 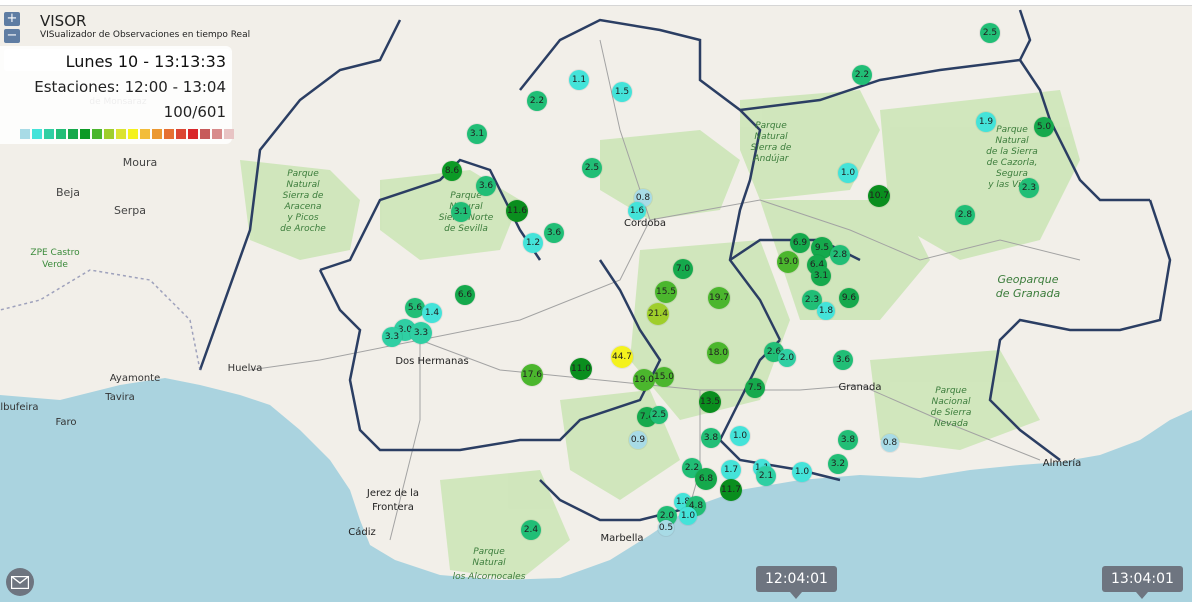 What do you see at coordinates (666, 528) in the screenshot?
I see `station-marker: 0.5` at bounding box center [666, 528].